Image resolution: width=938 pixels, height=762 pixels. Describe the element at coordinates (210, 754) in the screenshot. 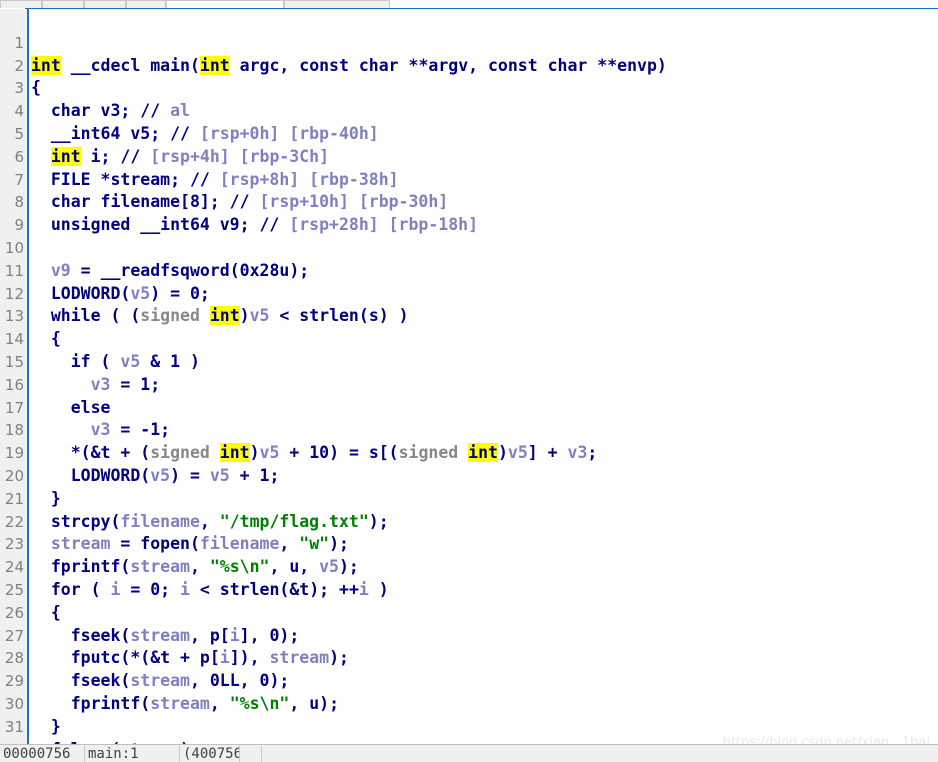

I see `status-file-offset: (400756)` at that location.